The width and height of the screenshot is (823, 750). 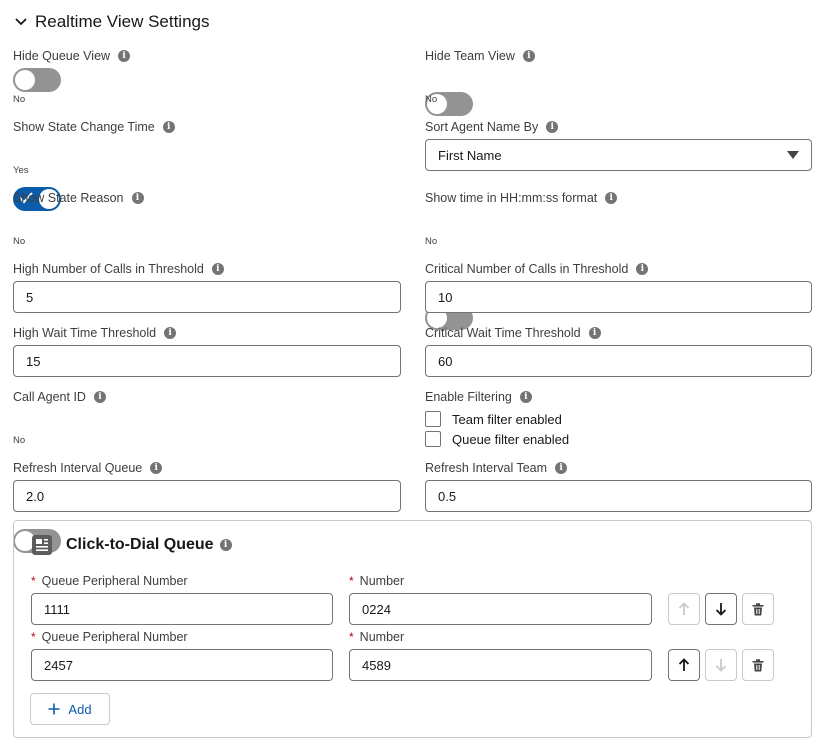 What do you see at coordinates (618, 496) in the screenshot?
I see `refresh-interval-team-input: 0.5` at bounding box center [618, 496].